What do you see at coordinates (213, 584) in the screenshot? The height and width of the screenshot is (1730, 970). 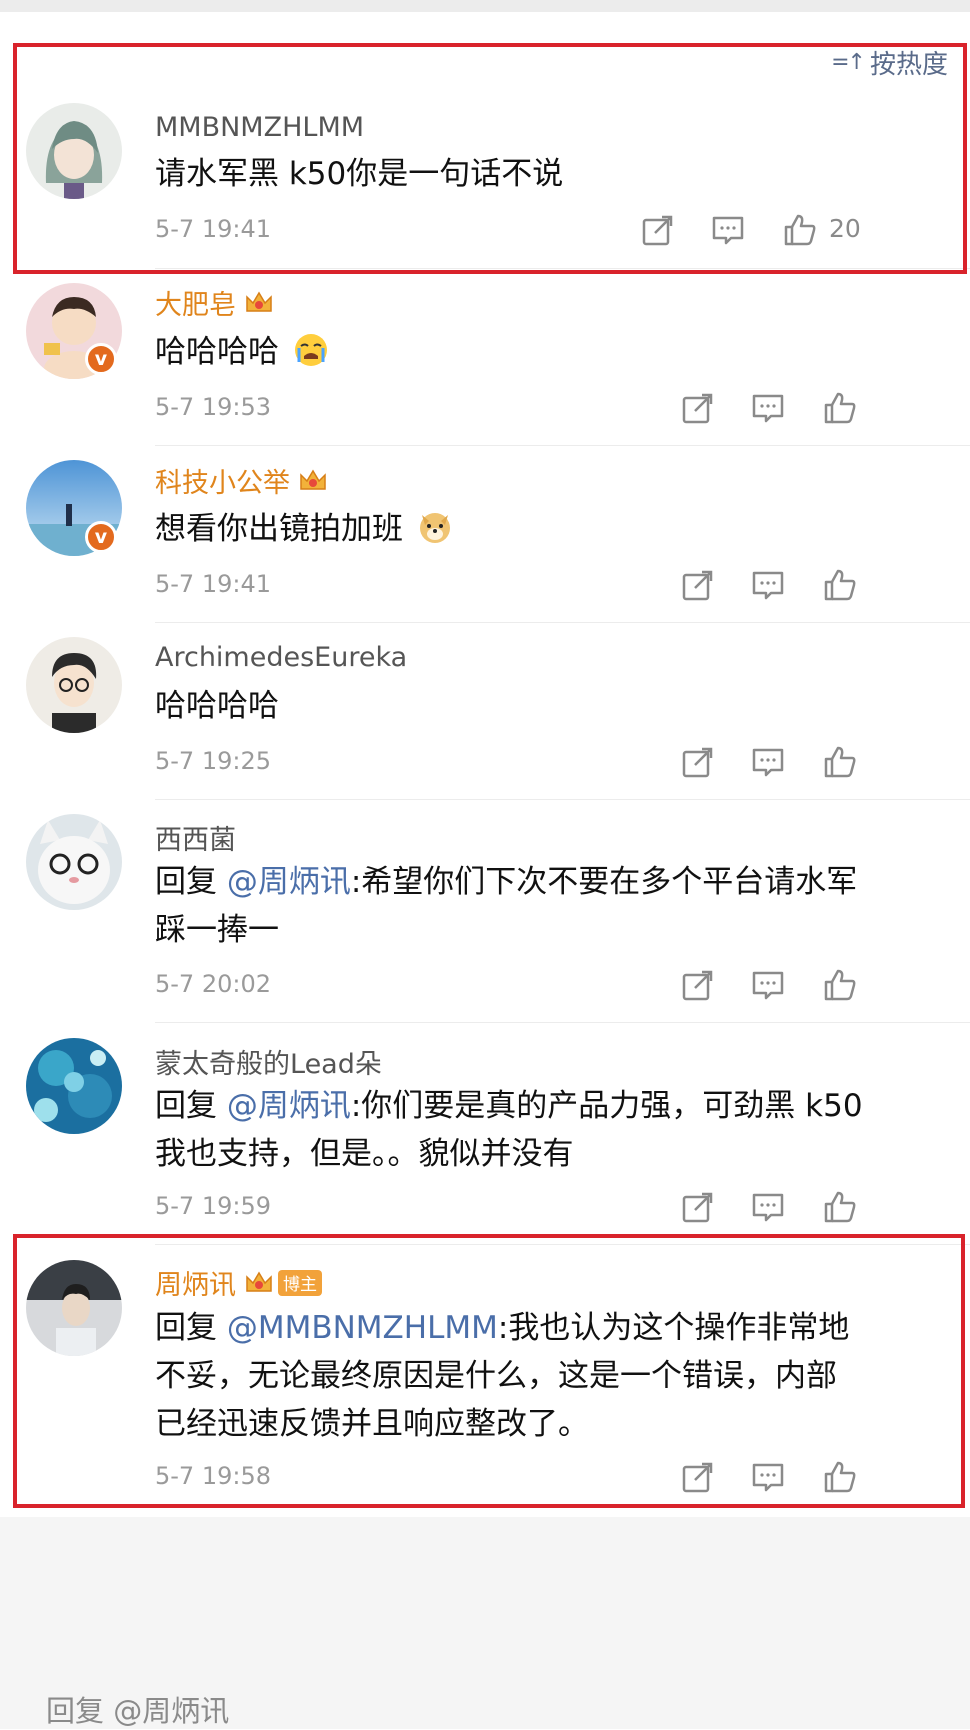 I see `timestamp: 5-7 19:41` at bounding box center [213, 584].